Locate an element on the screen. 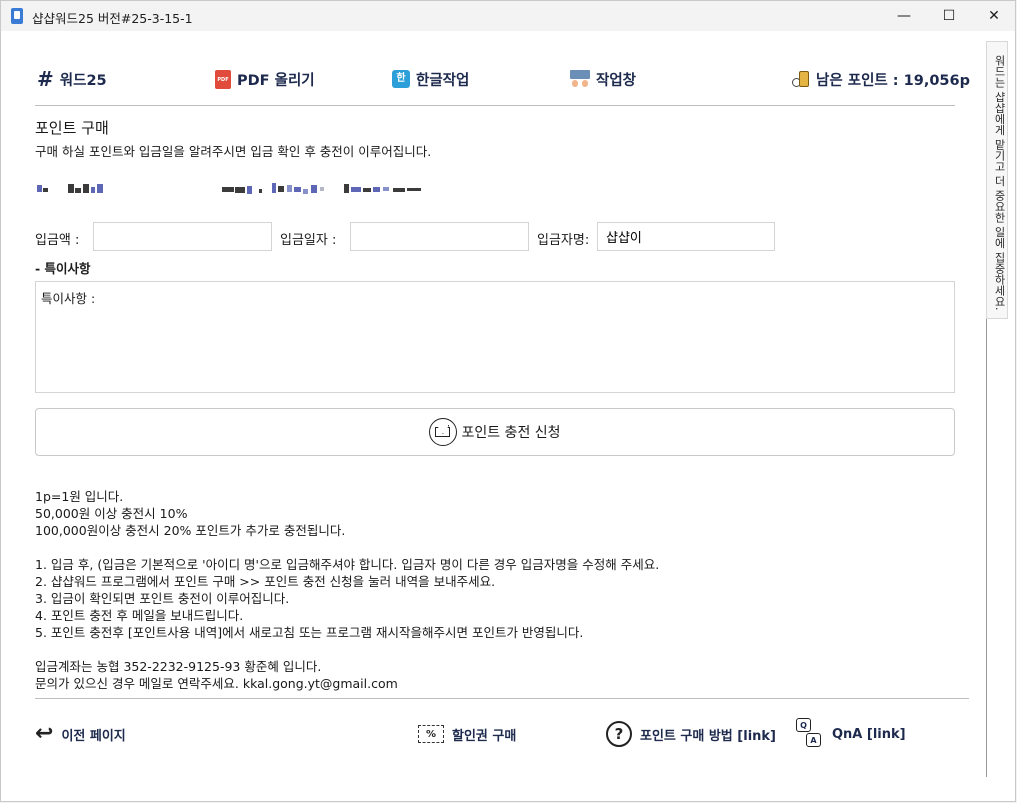  coupon-purchase-label: 할인권 구매 is located at coordinates (484, 736).